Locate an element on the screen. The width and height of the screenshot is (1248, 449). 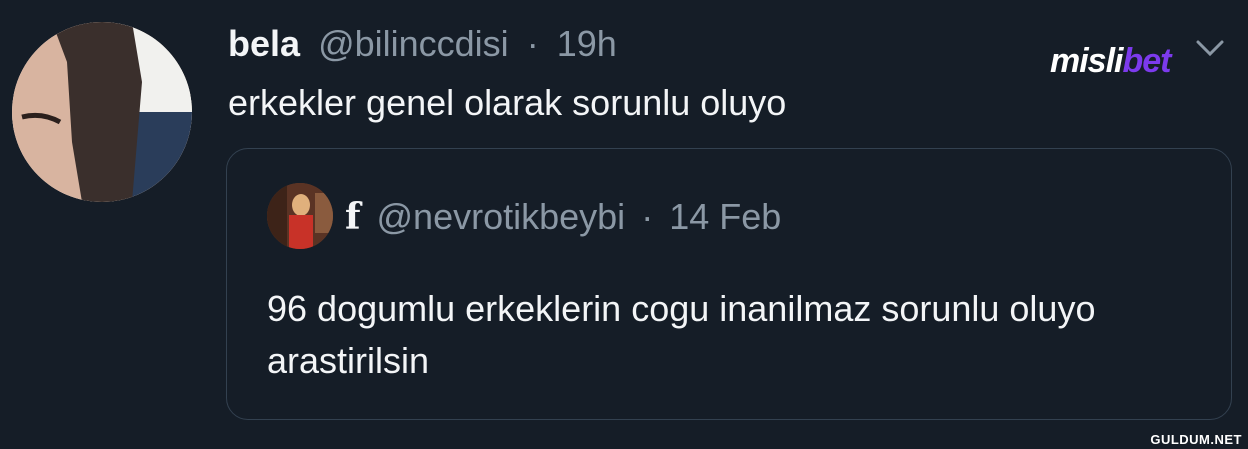
site-watermark: GULDUM.NET is located at coordinates (1196, 439).